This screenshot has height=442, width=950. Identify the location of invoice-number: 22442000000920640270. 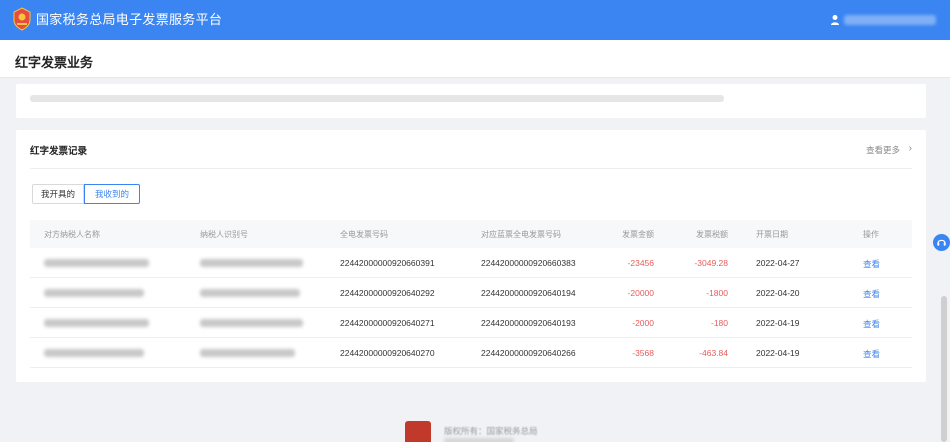
(387, 353).